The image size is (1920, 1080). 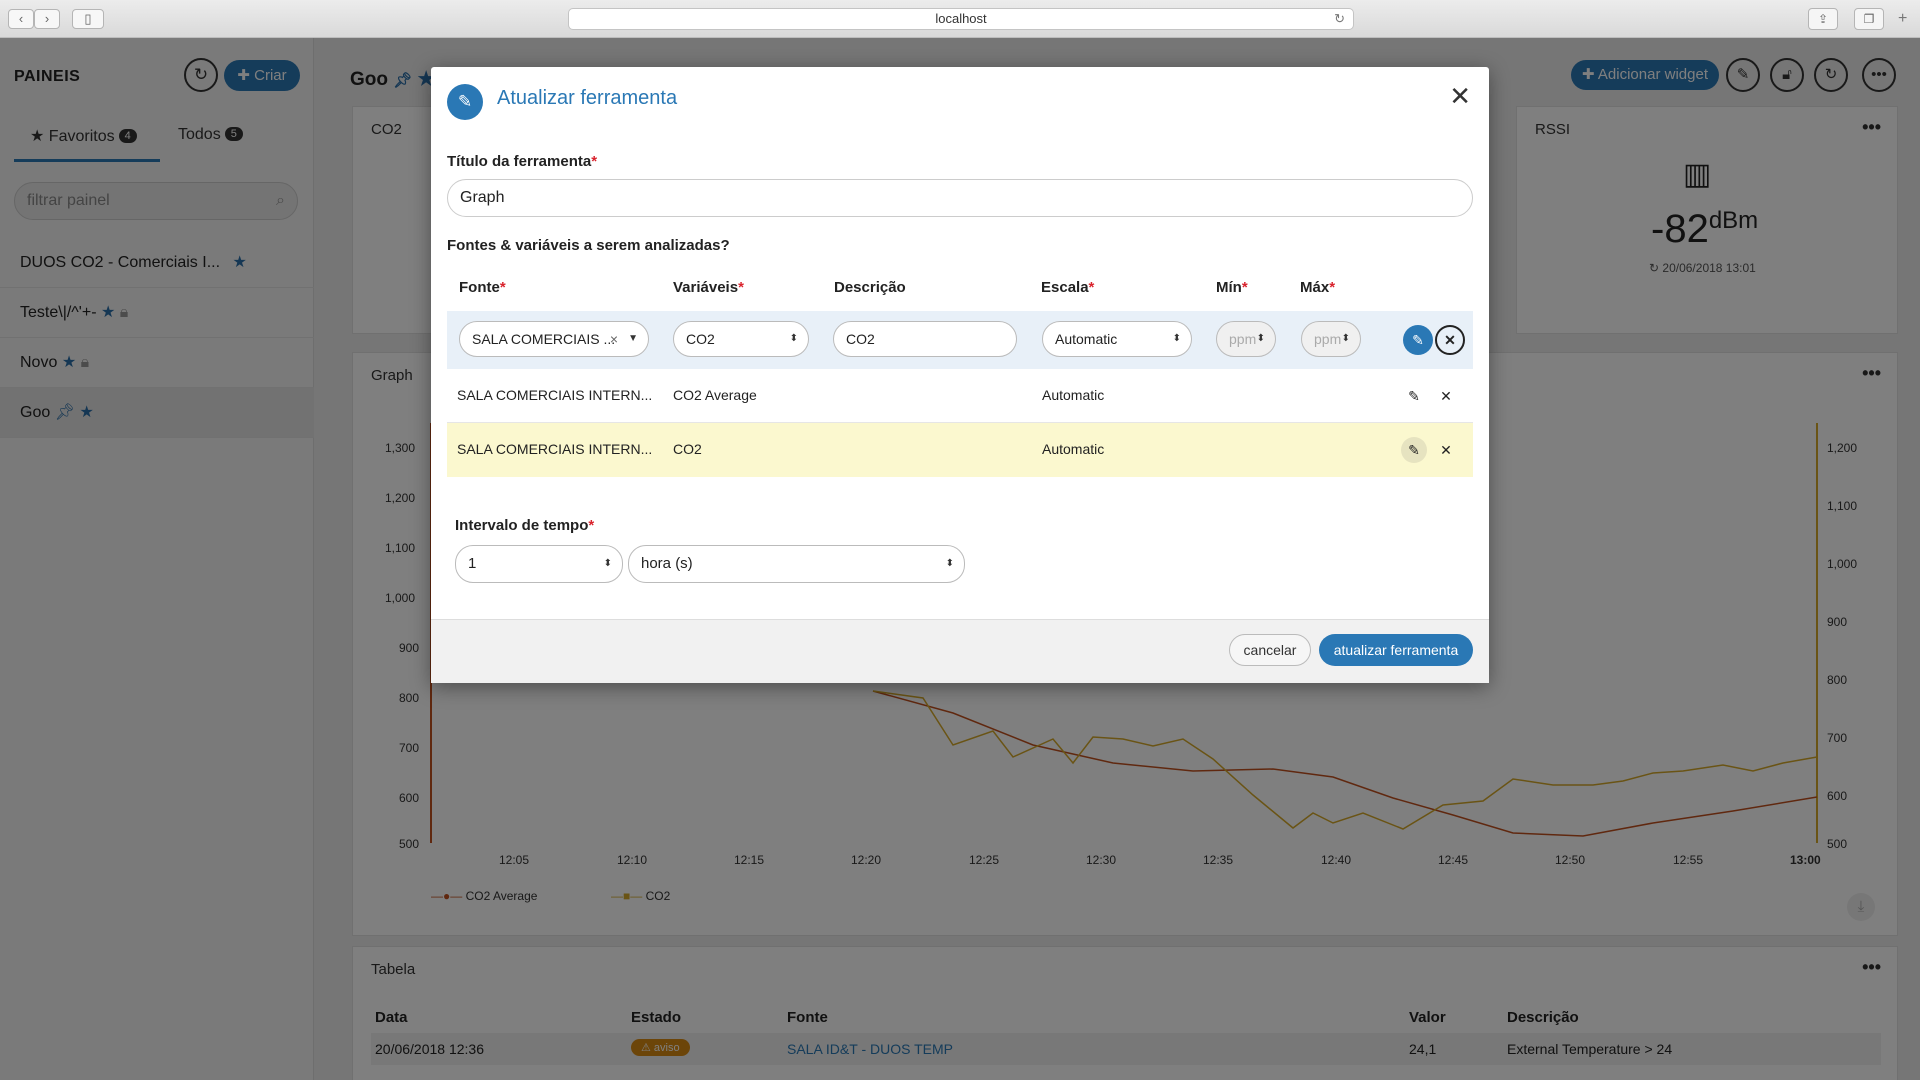 I want to click on forward-icon: ›, so click(x=47, y=19).